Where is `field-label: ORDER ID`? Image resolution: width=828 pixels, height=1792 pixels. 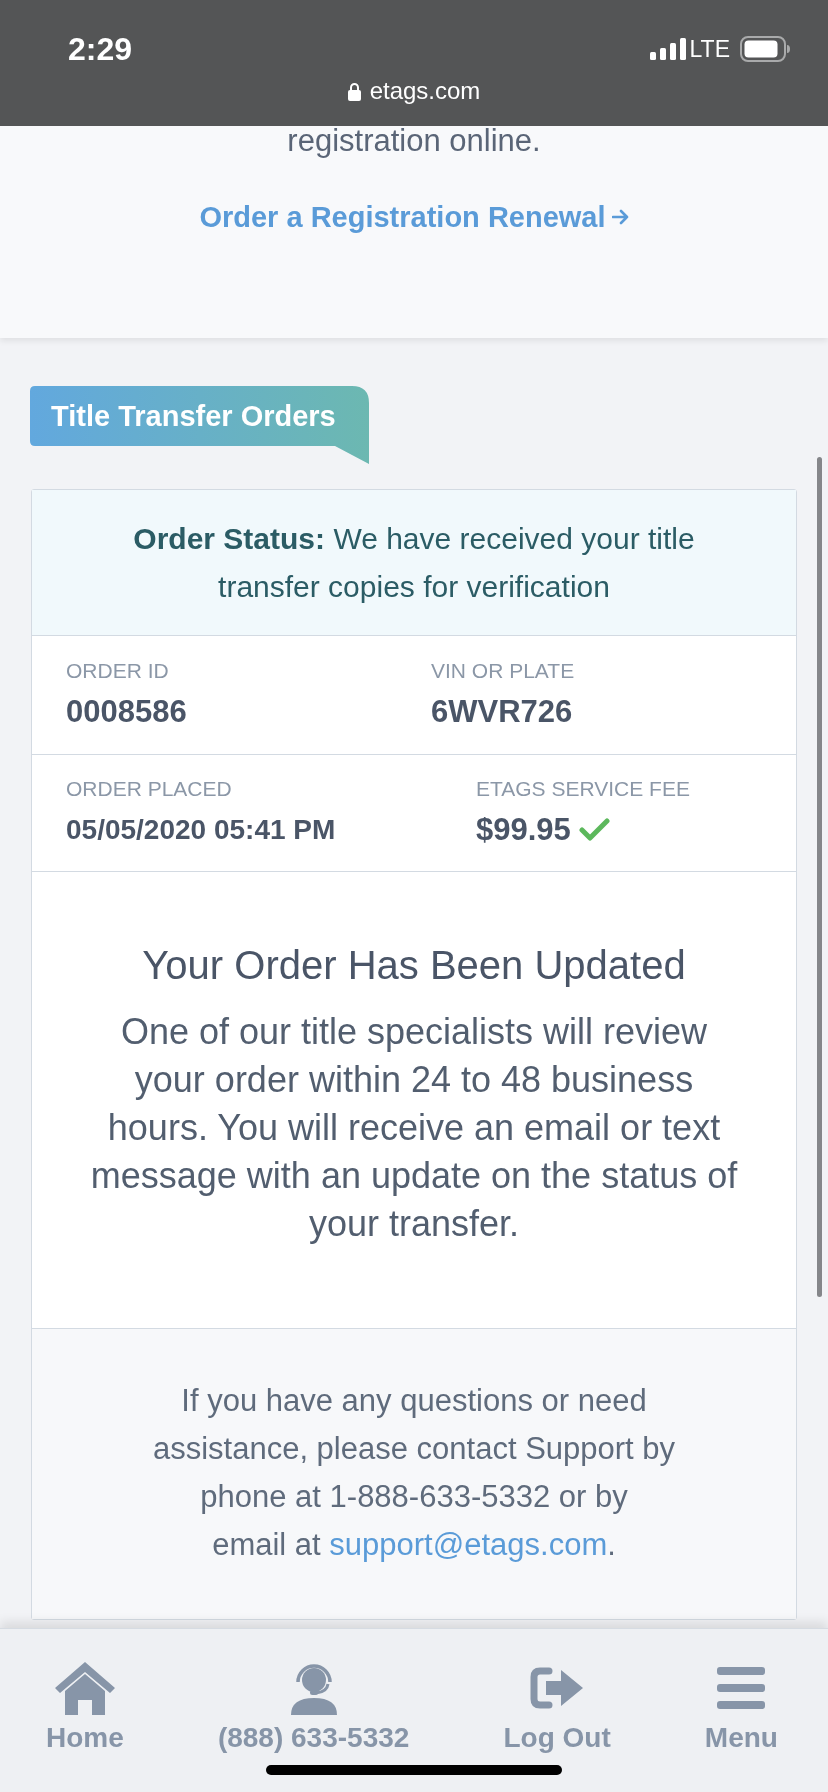 field-label: ORDER ID is located at coordinates (118, 671).